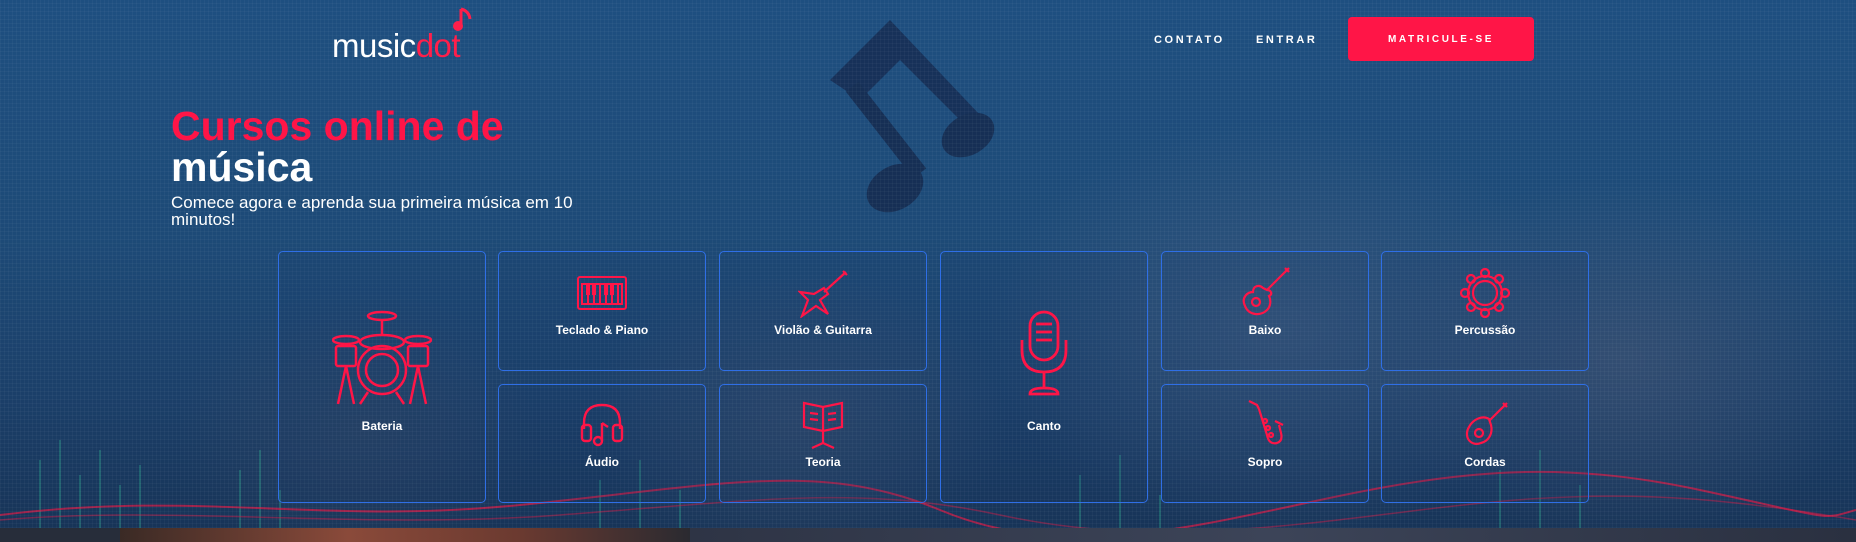 Image resolution: width=1856 pixels, height=542 pixels. Describe the element at coordinates (602, 462) in the screenshot. I see `course-label: Áudio` at that location.